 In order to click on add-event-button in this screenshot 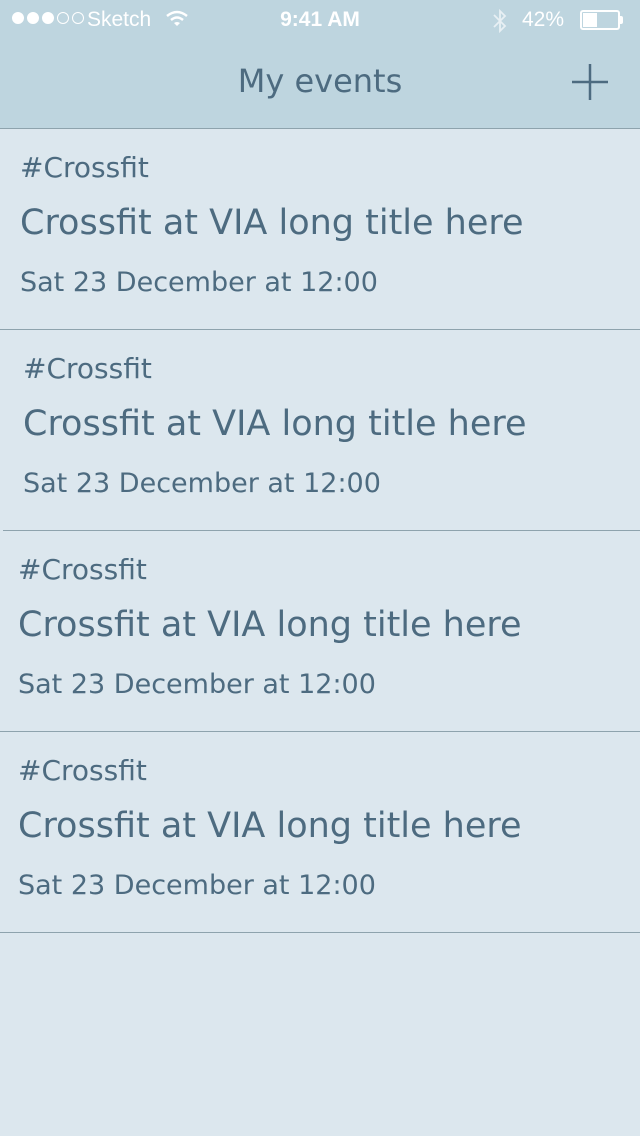, I will do `click(590, 82)`.